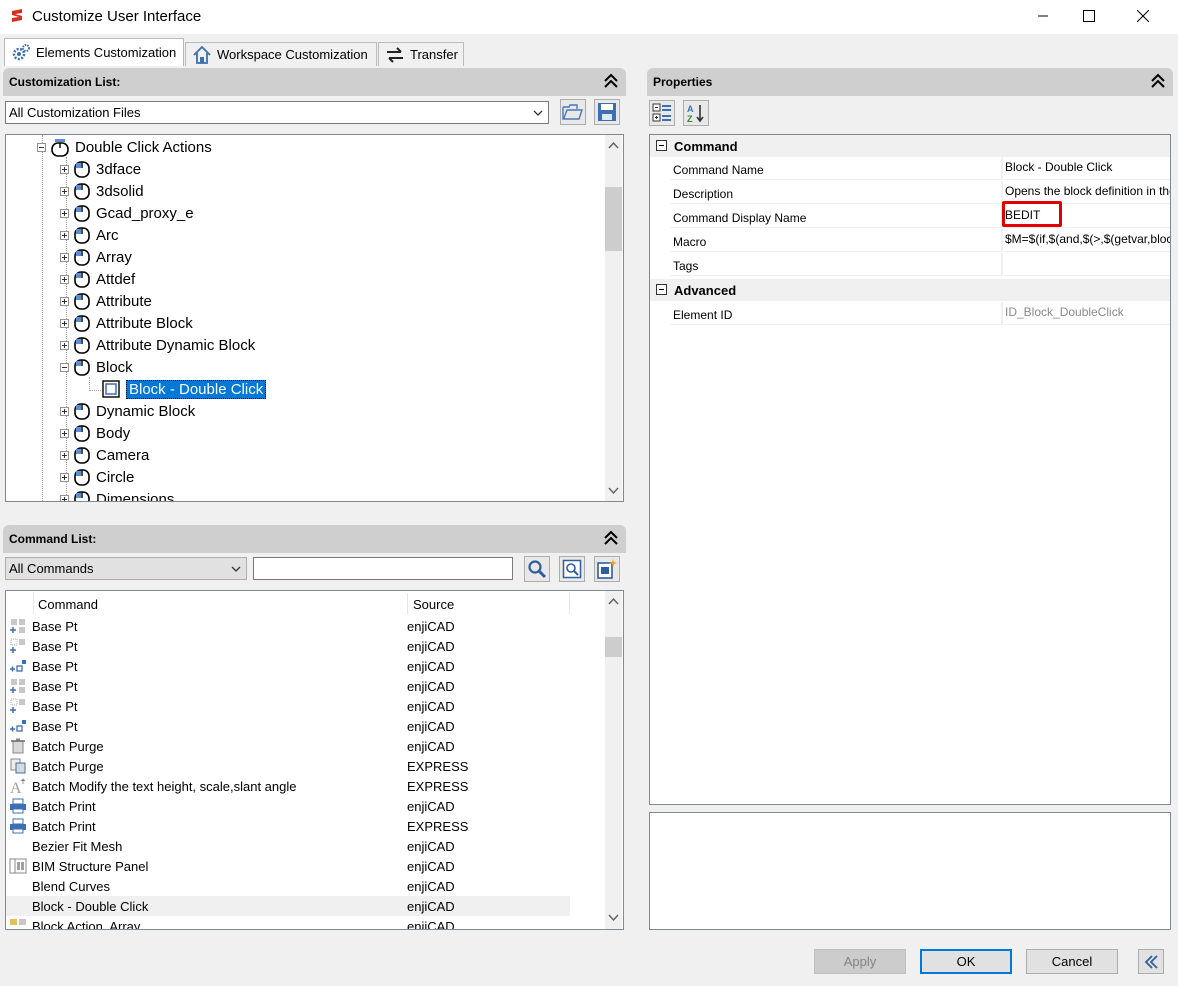 Image resolution: width=1178 pixels, height=986 pixels. Describe the element at coordinates (106, 301) in the screenshot. I see `tree-item-attribute: Attribute` at that location.